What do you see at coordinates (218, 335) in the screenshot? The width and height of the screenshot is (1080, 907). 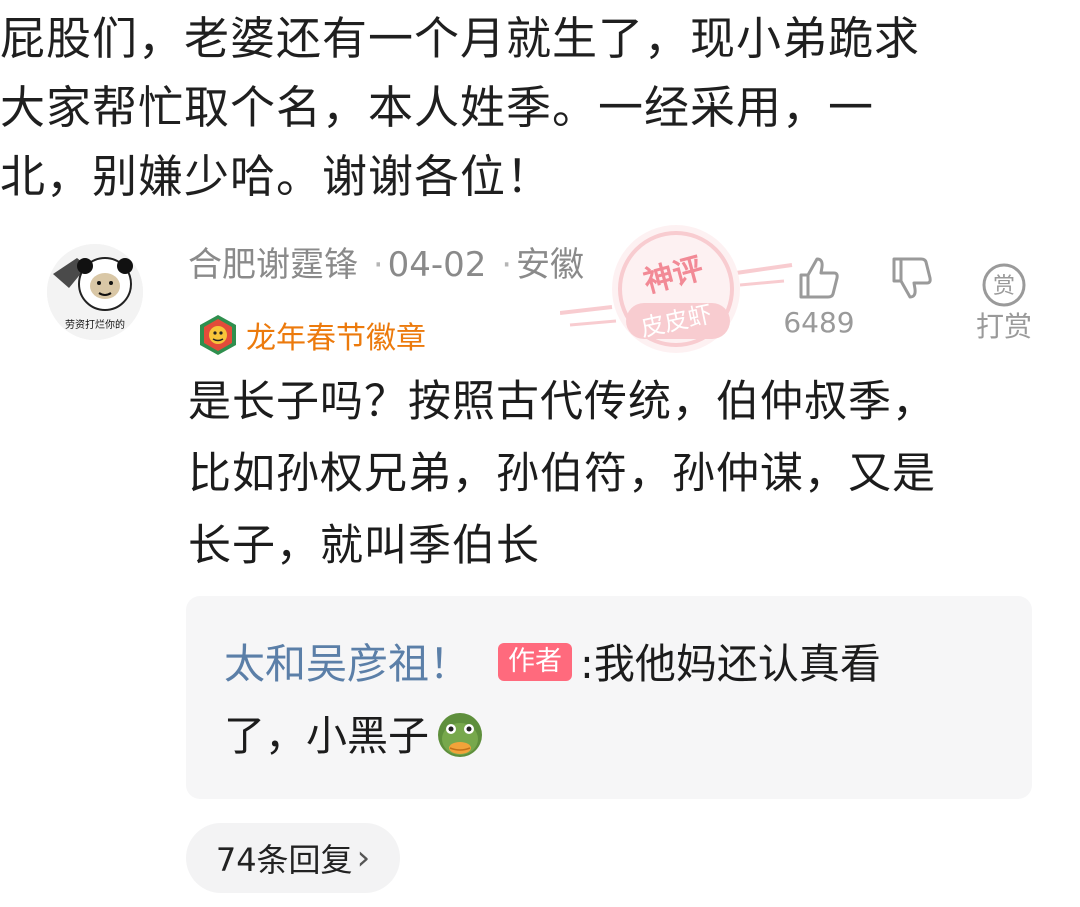 I see `dragon-medal-icon` at bounding box center [218, 335].